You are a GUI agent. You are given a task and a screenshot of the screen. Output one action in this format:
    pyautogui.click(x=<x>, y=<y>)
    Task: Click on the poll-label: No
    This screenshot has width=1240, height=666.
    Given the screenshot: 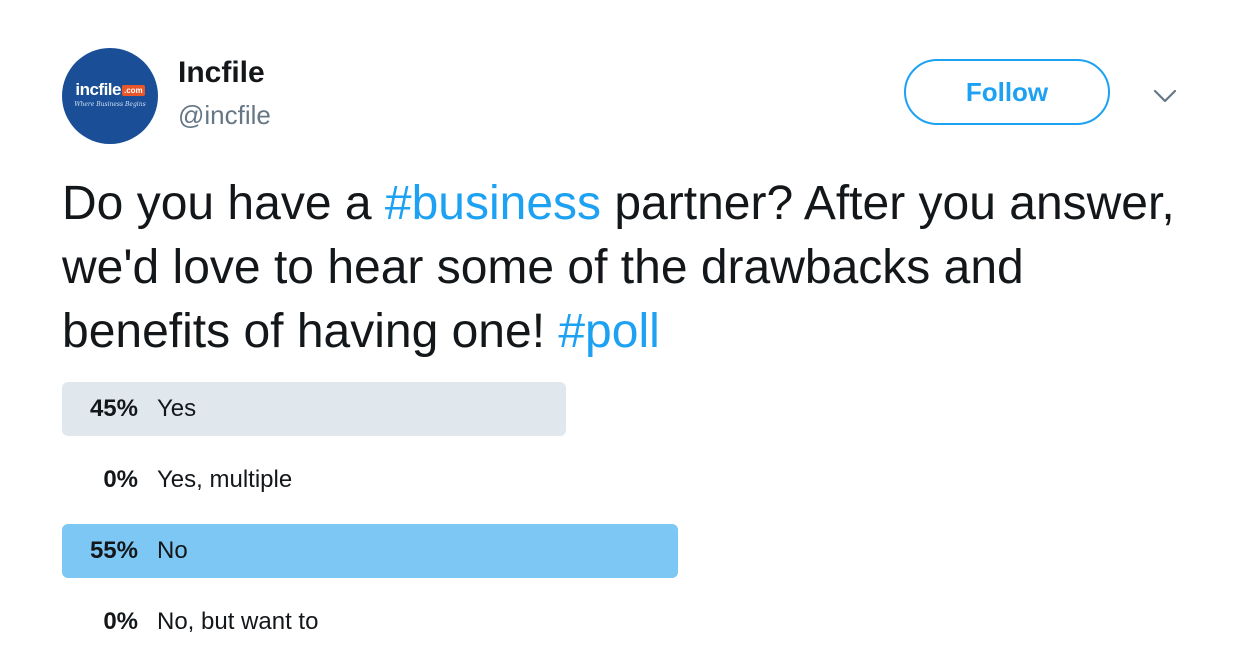 What is the action you would take?
    pyautogui.click(x=172, y=550)
    